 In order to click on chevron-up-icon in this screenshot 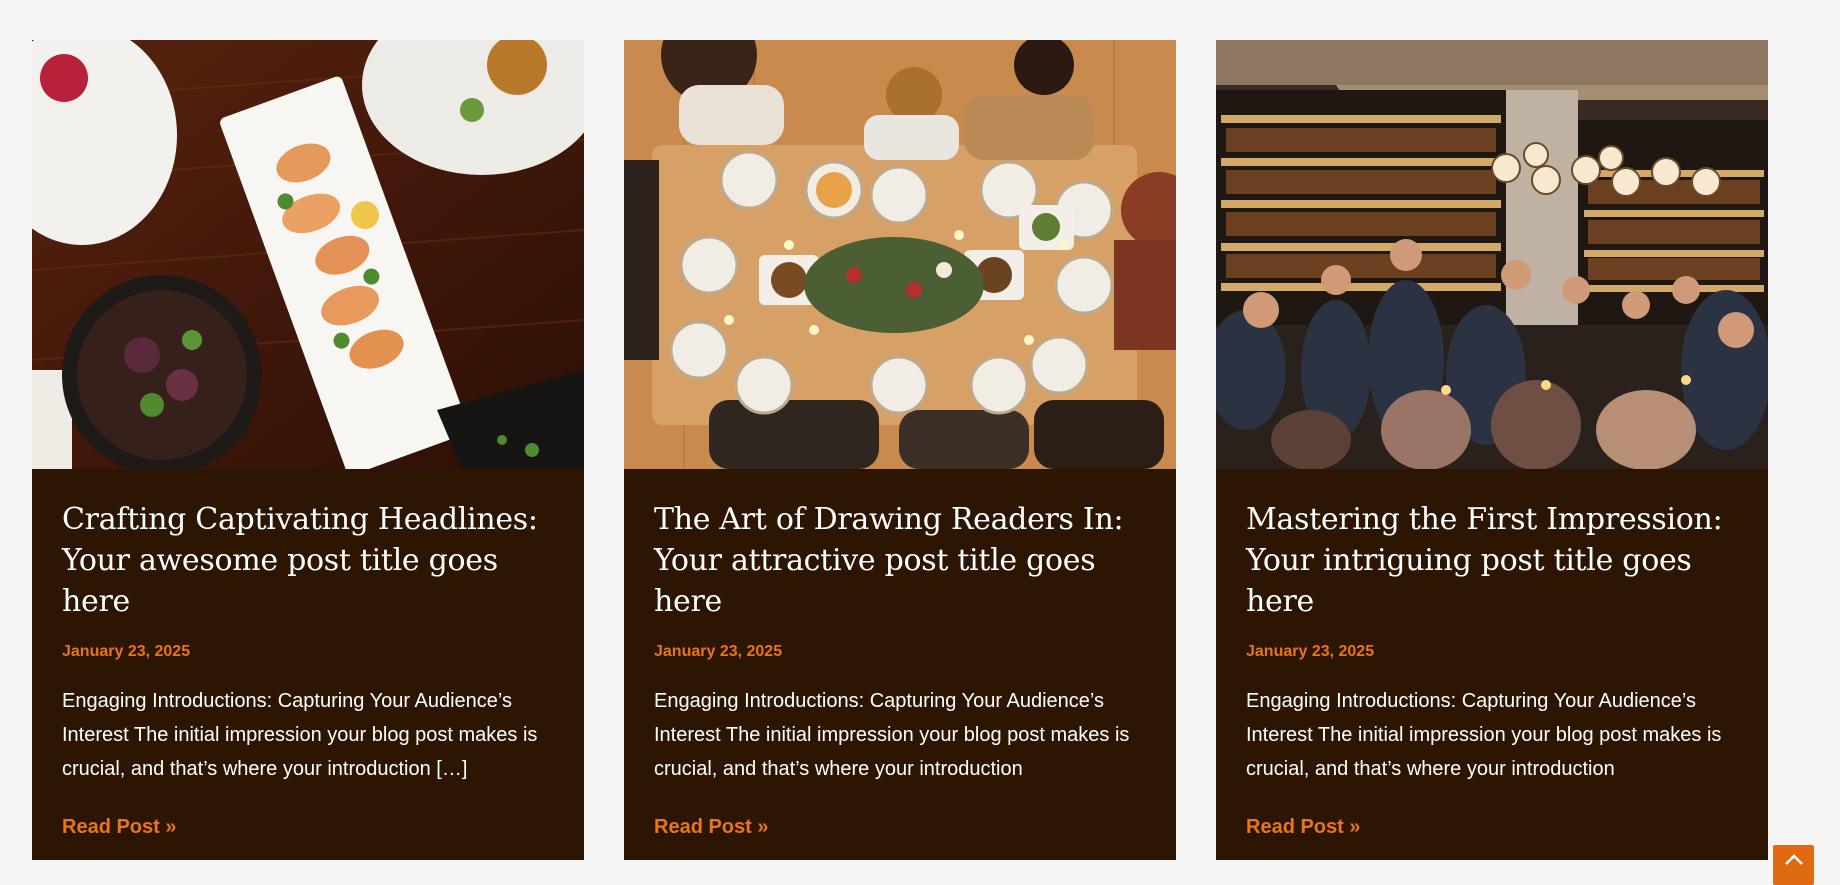, I will do `click(1793, 859)`.